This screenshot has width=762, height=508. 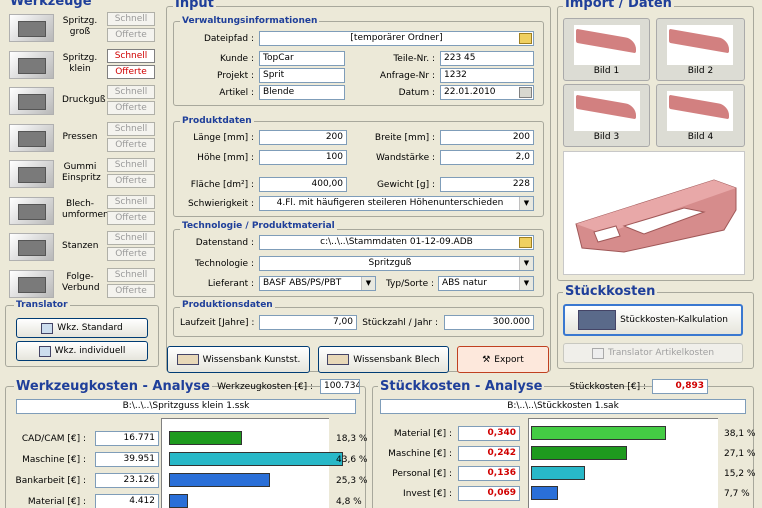 What do you see at coordinates (405, 158) in the screenshot?
I see `wandstaerke-label: Wandstärke :` at bounding box center [405, 158].